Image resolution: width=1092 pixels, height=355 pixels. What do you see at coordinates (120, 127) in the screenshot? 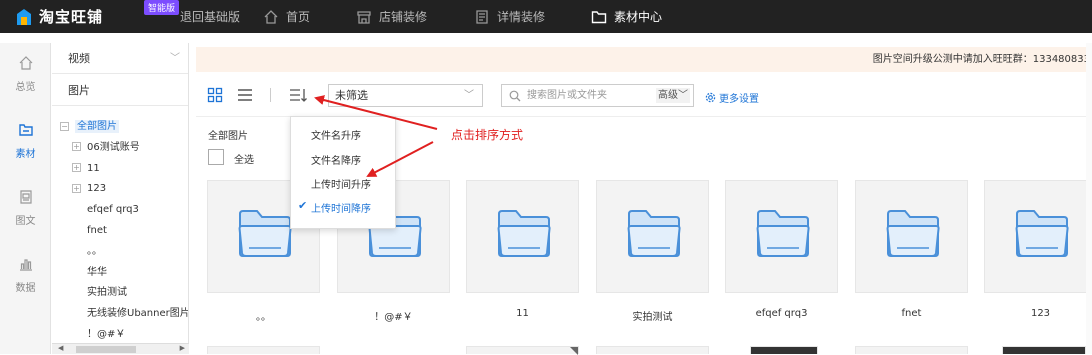
I see `tree-item-all-images: − 全部图片` at bounding box center [120, 127].